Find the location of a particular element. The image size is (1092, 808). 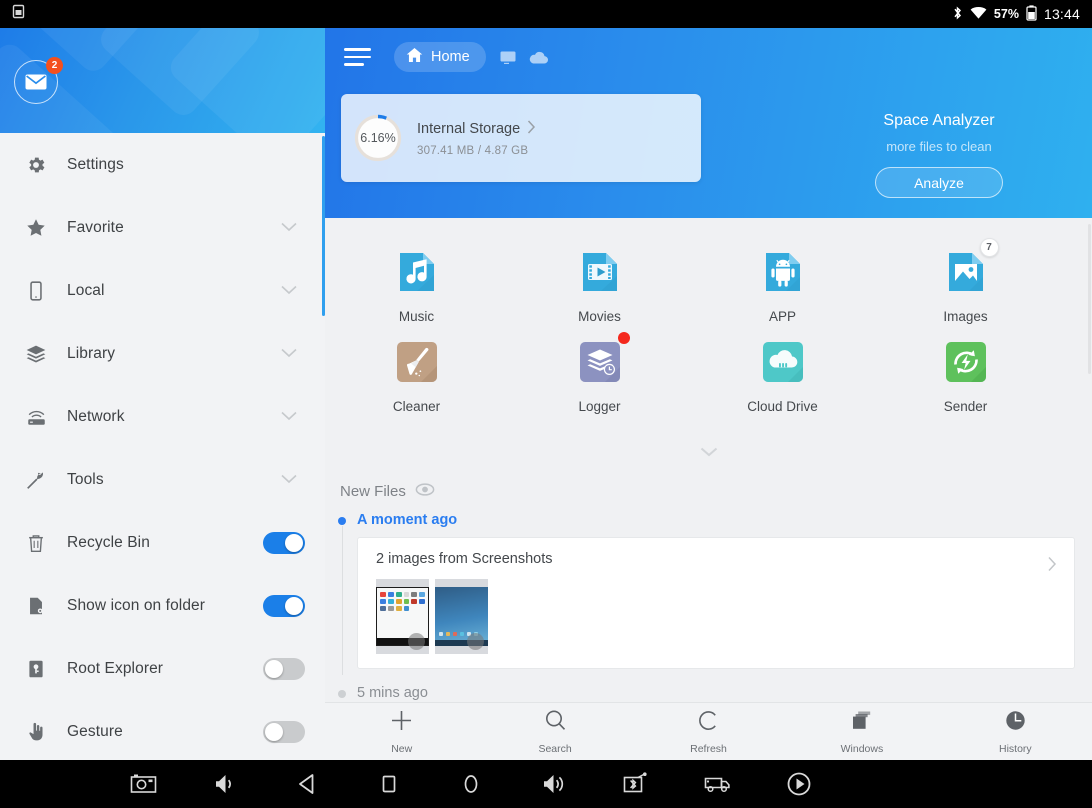

grid-item-logger: Logger is located at coordinates (599, 373).